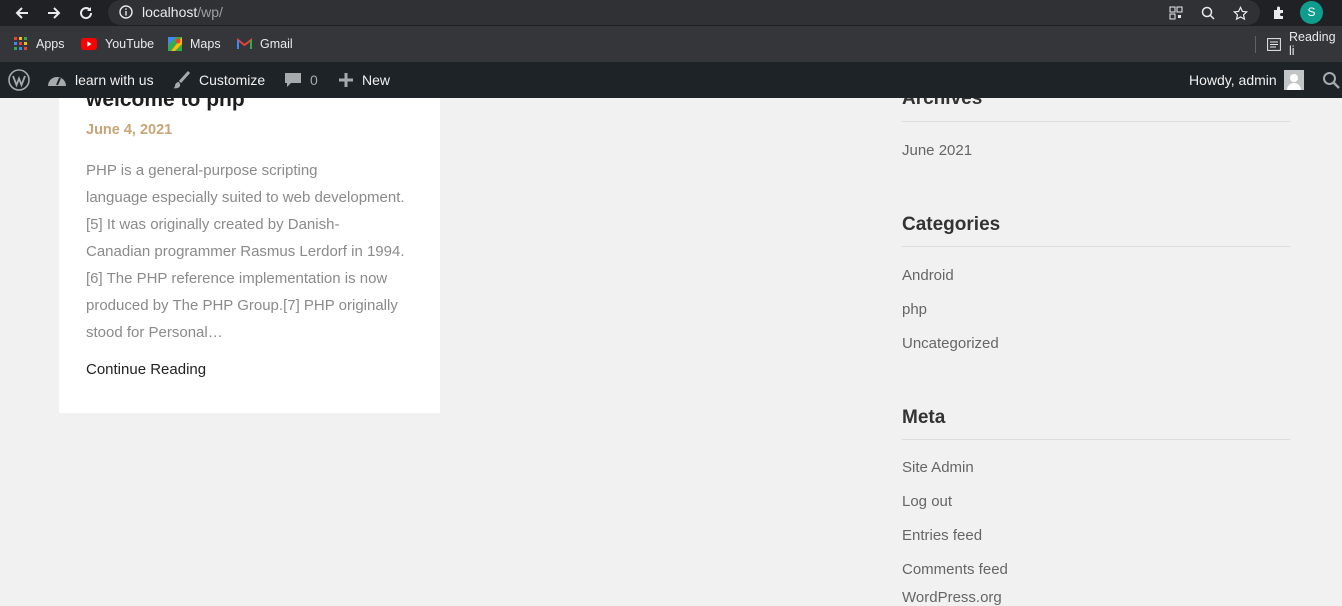 The width and height of the screenshot is (1342, 606). What do you see at coordinates (19, 80) in the screenshot?
I see `wordpress-logo-icon` at bounding box center [19, 80].